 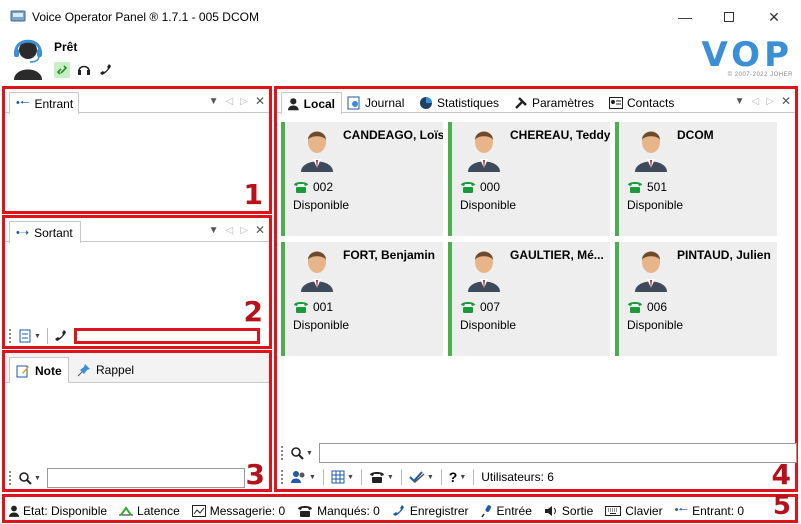 I want to click on status-keyboard: Clavier, so click(x=634, y=511).